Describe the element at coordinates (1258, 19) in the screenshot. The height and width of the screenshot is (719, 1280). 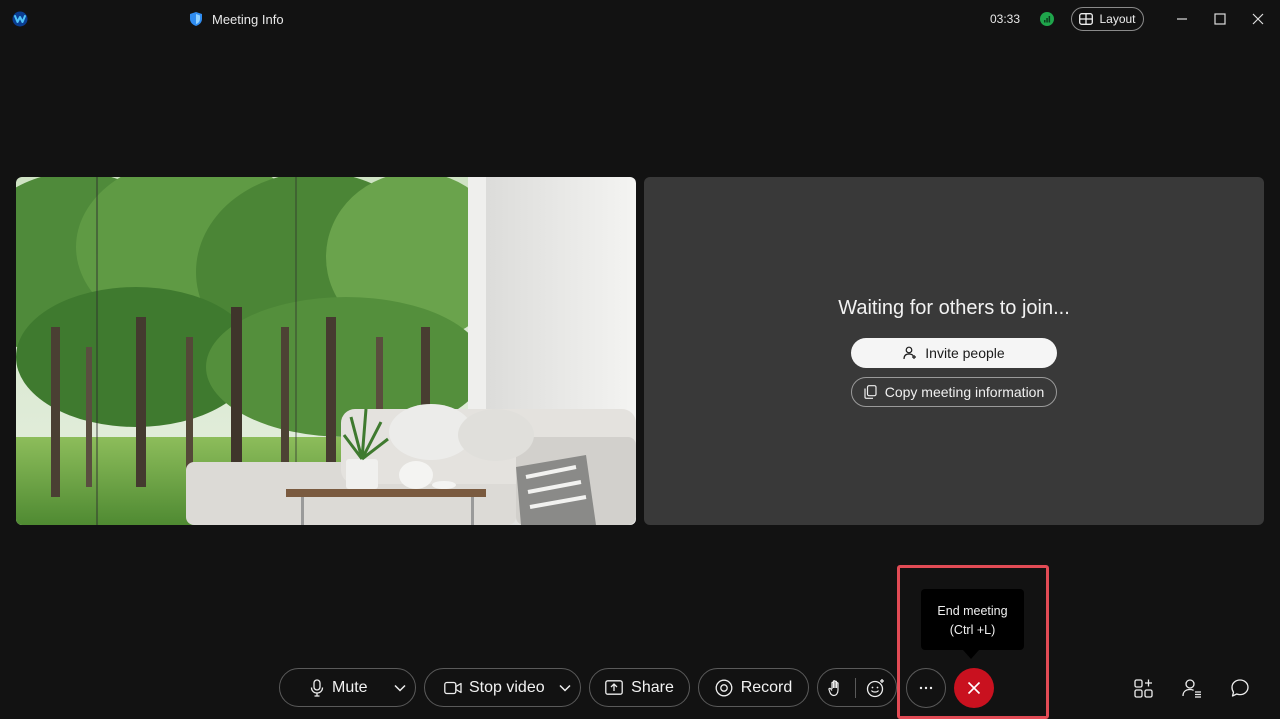
I see `close-icon` at that location.